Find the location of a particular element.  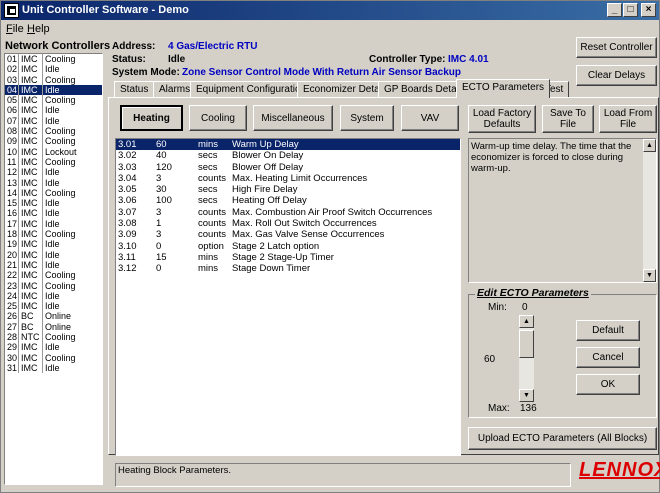

controller-number: 02 is located at coordinates (13, 69).